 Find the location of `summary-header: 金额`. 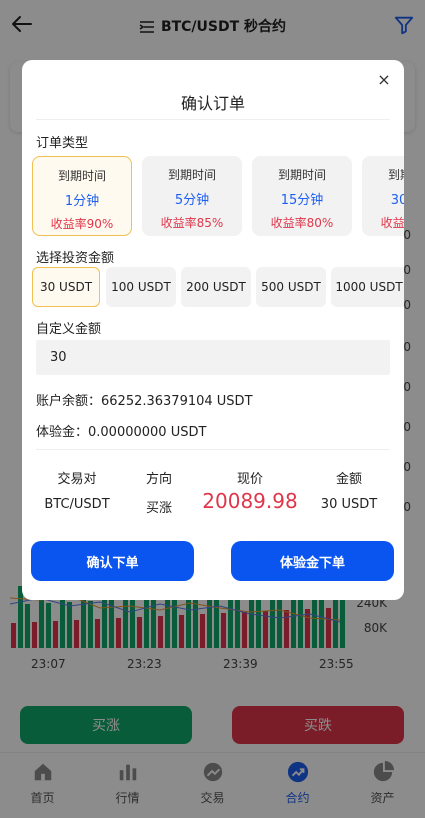

summary-header: 金额 is located at coordinates (348, 479).